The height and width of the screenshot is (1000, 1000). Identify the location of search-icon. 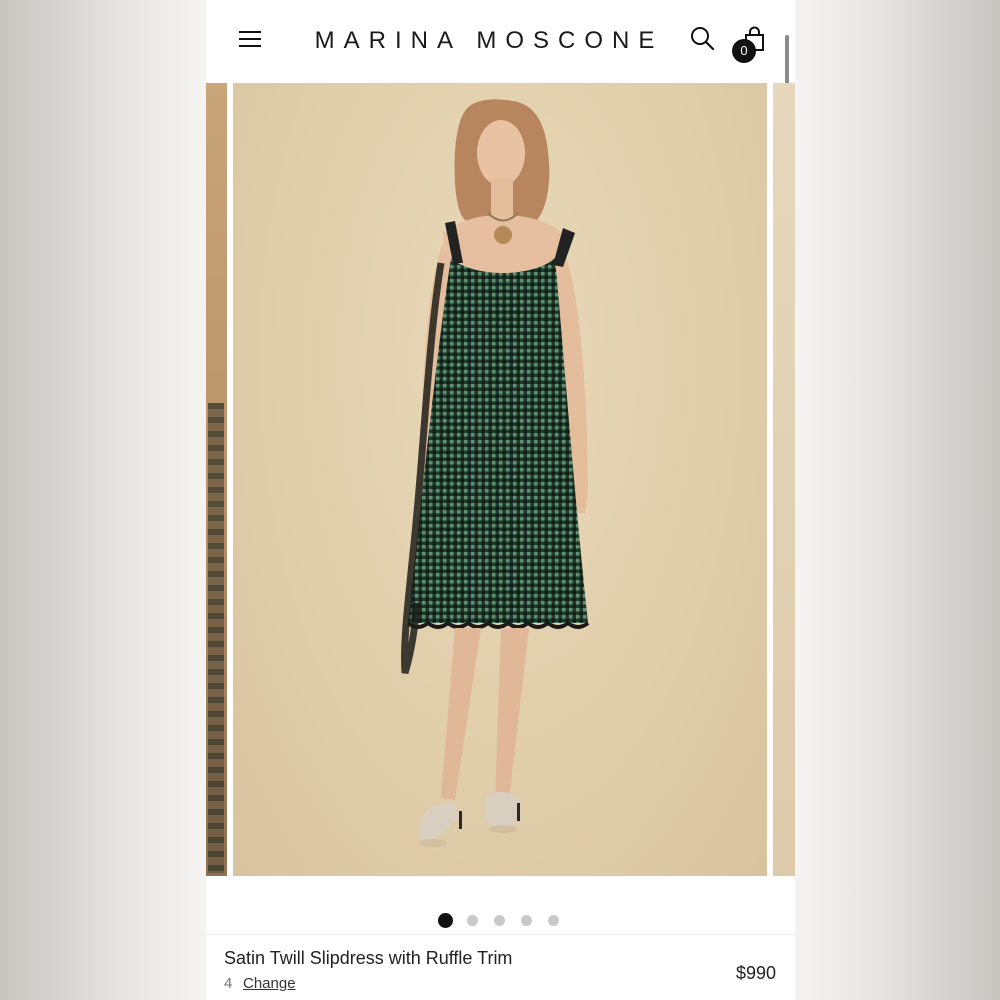
(703, 39).